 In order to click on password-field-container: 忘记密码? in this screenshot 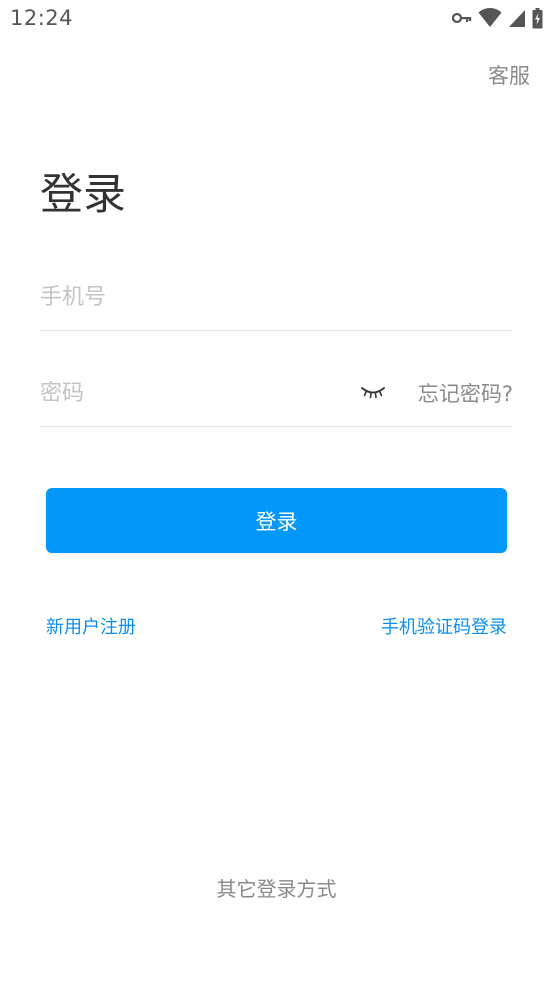, I will do `click(276, 397)`.